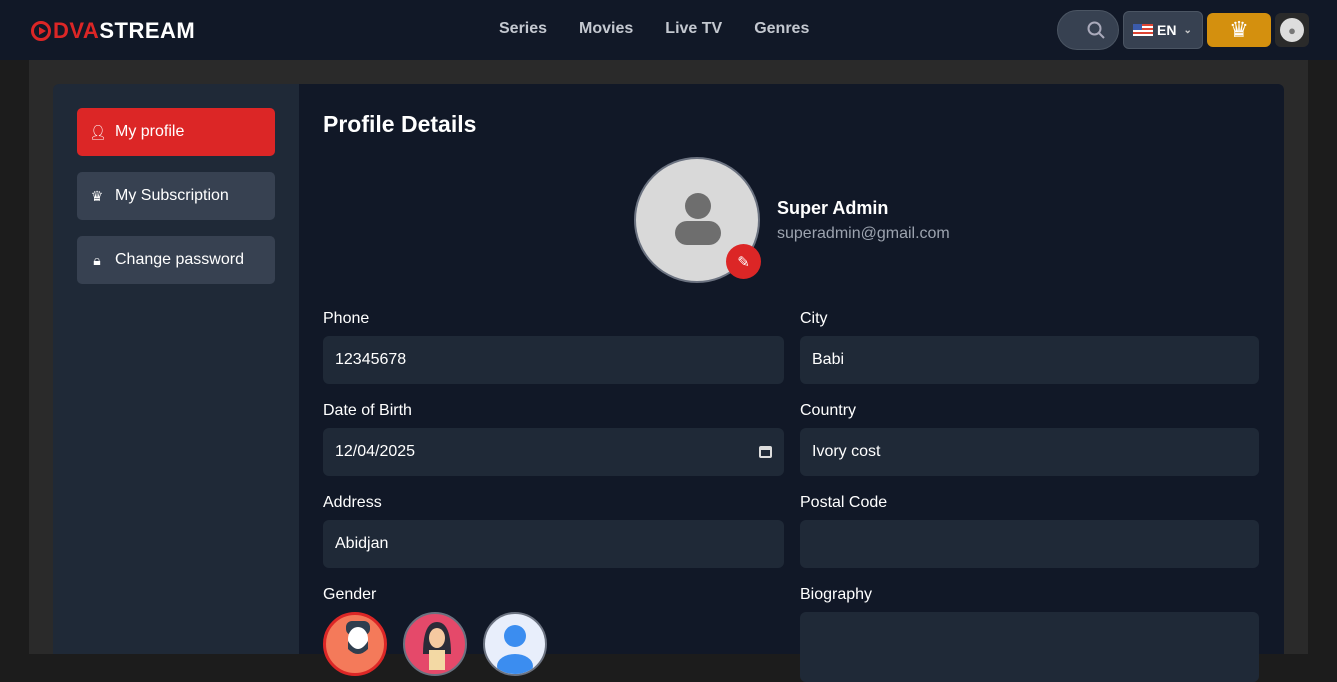  What do you see at coordinates (814, 318) in the screenshot?
I see `city-label: City` at bounding box center [814, 318].